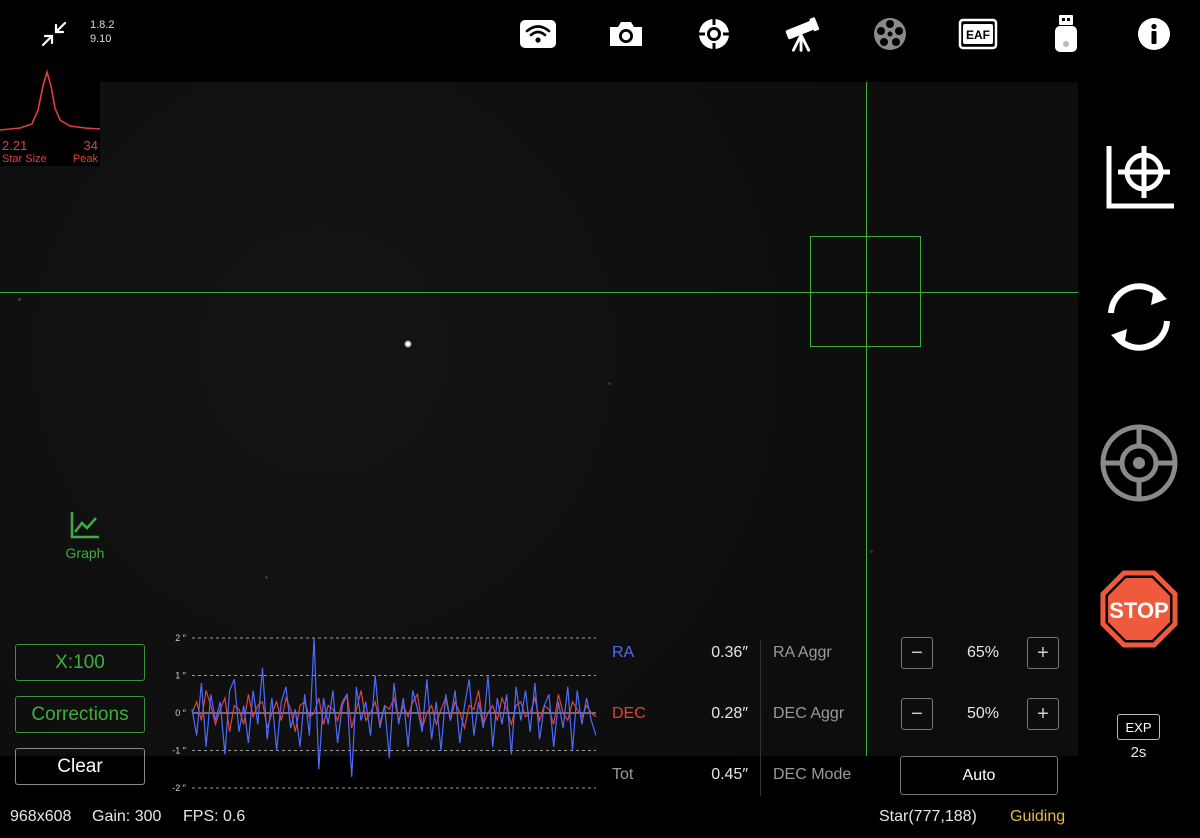 The width and height of the screenshot is (1200, 838). What do you see at coordinates (1038, 816) in the screenshot?
I see `guiding-state: Guiding` at bounding box center [1038, 816].